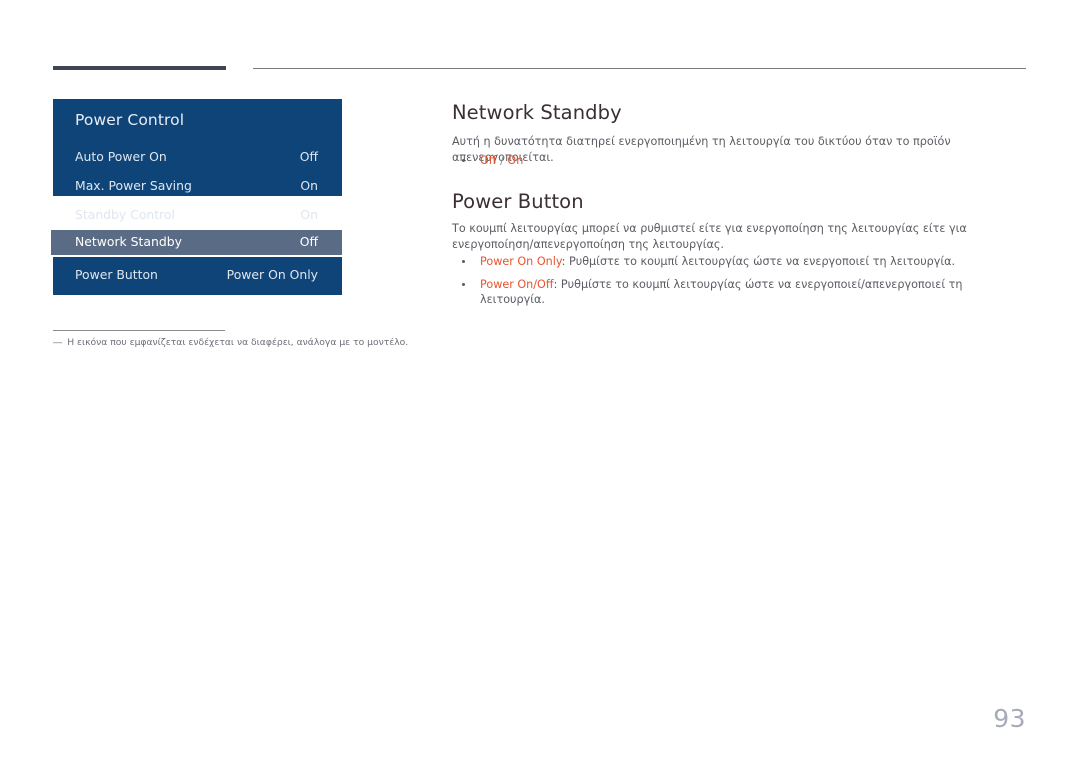  What do you see at coordinates (517, 284) in the screenshot?
I see `option-power-on-off: Power On/Off` at bounding box center [517, 284].